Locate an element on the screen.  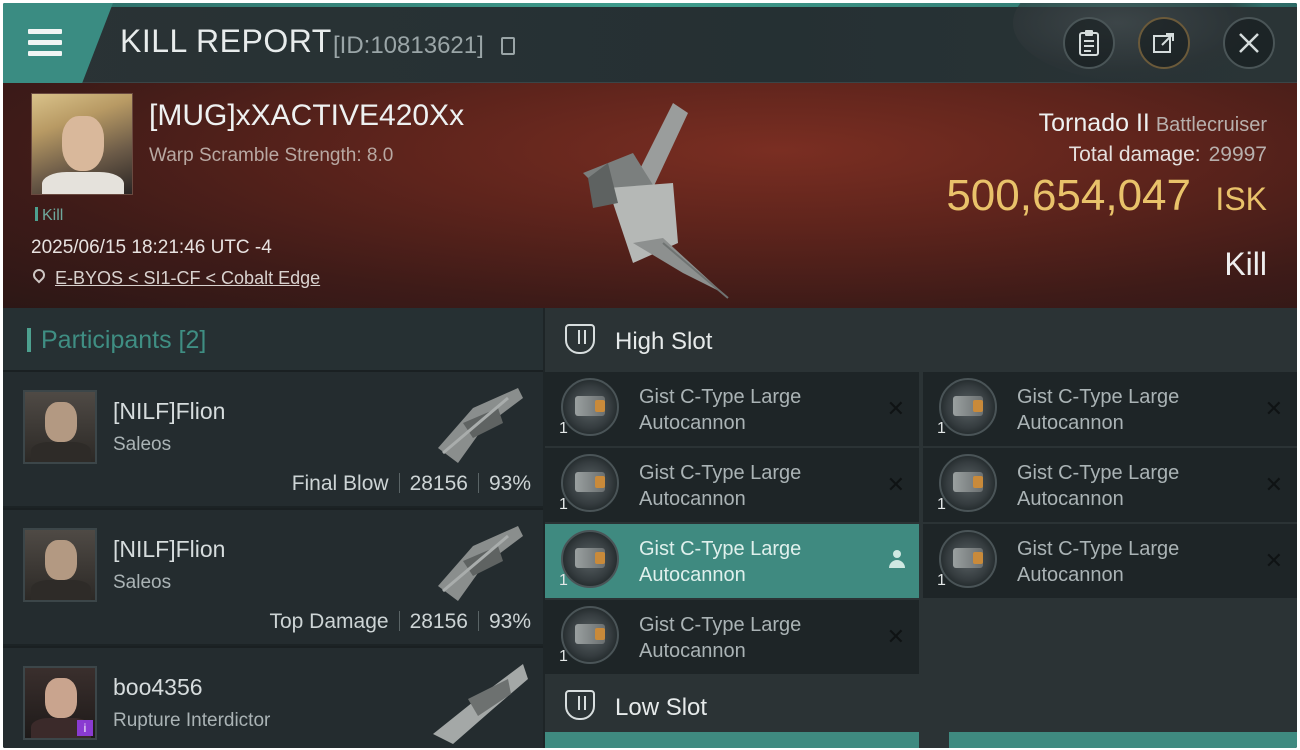
close-button is located at coordinates (1249, 43).